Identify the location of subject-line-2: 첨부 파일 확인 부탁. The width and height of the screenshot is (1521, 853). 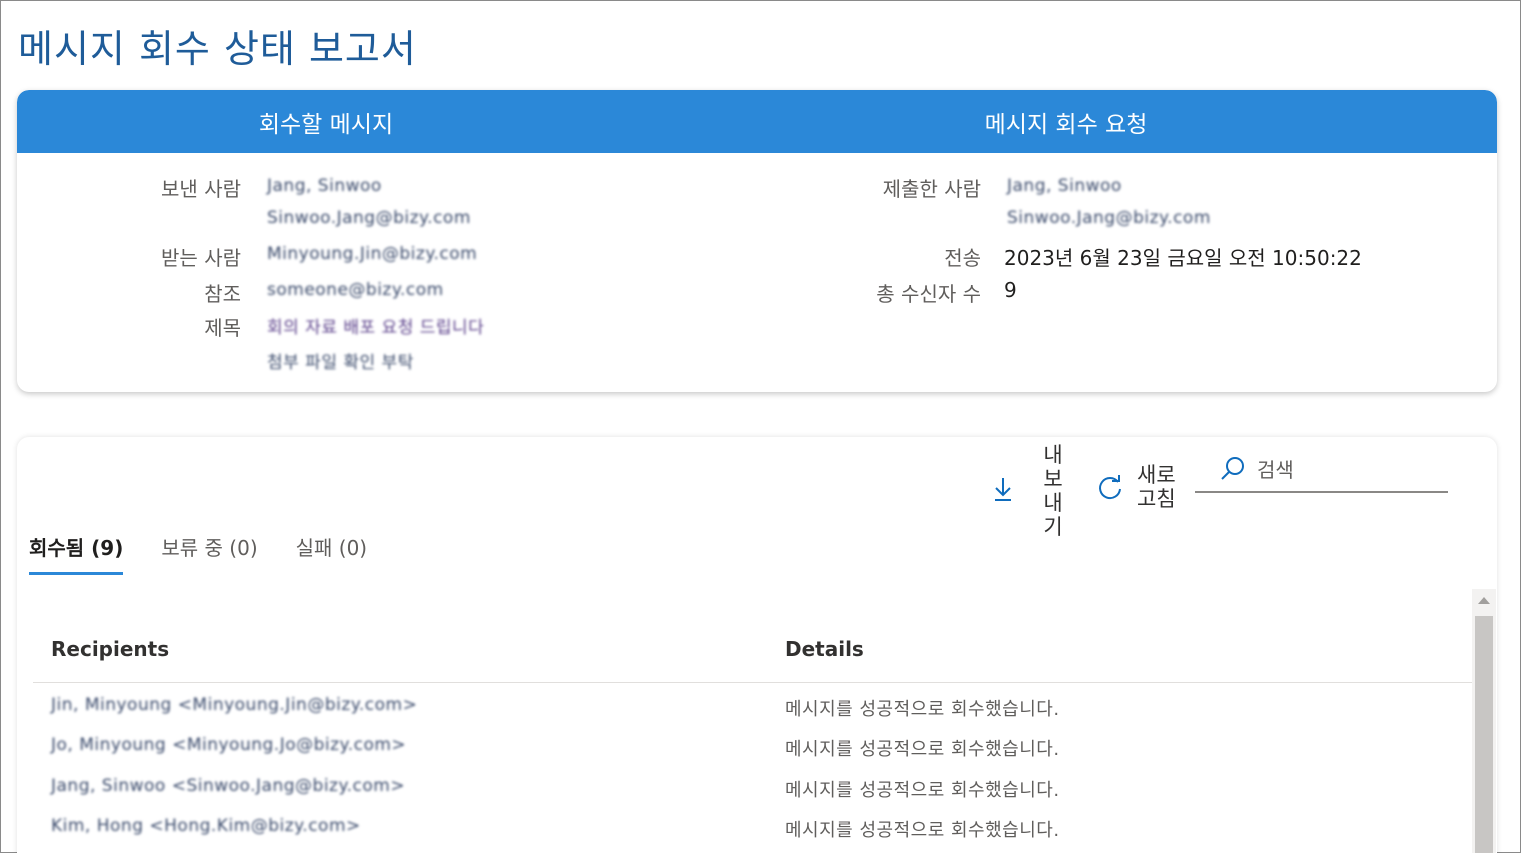
(340, 363).